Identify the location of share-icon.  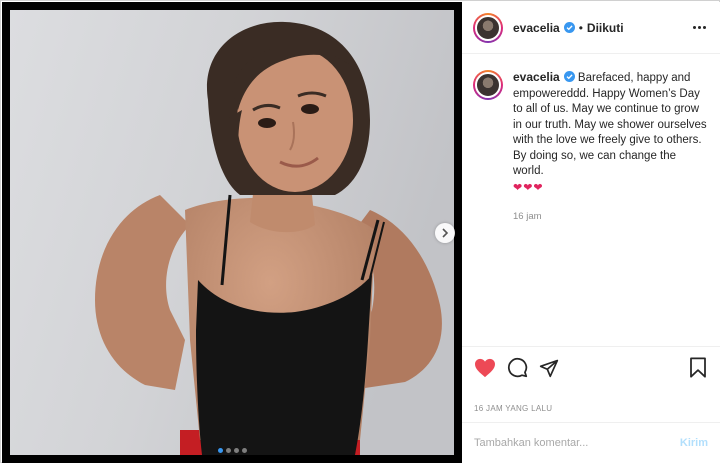
(549, 368).